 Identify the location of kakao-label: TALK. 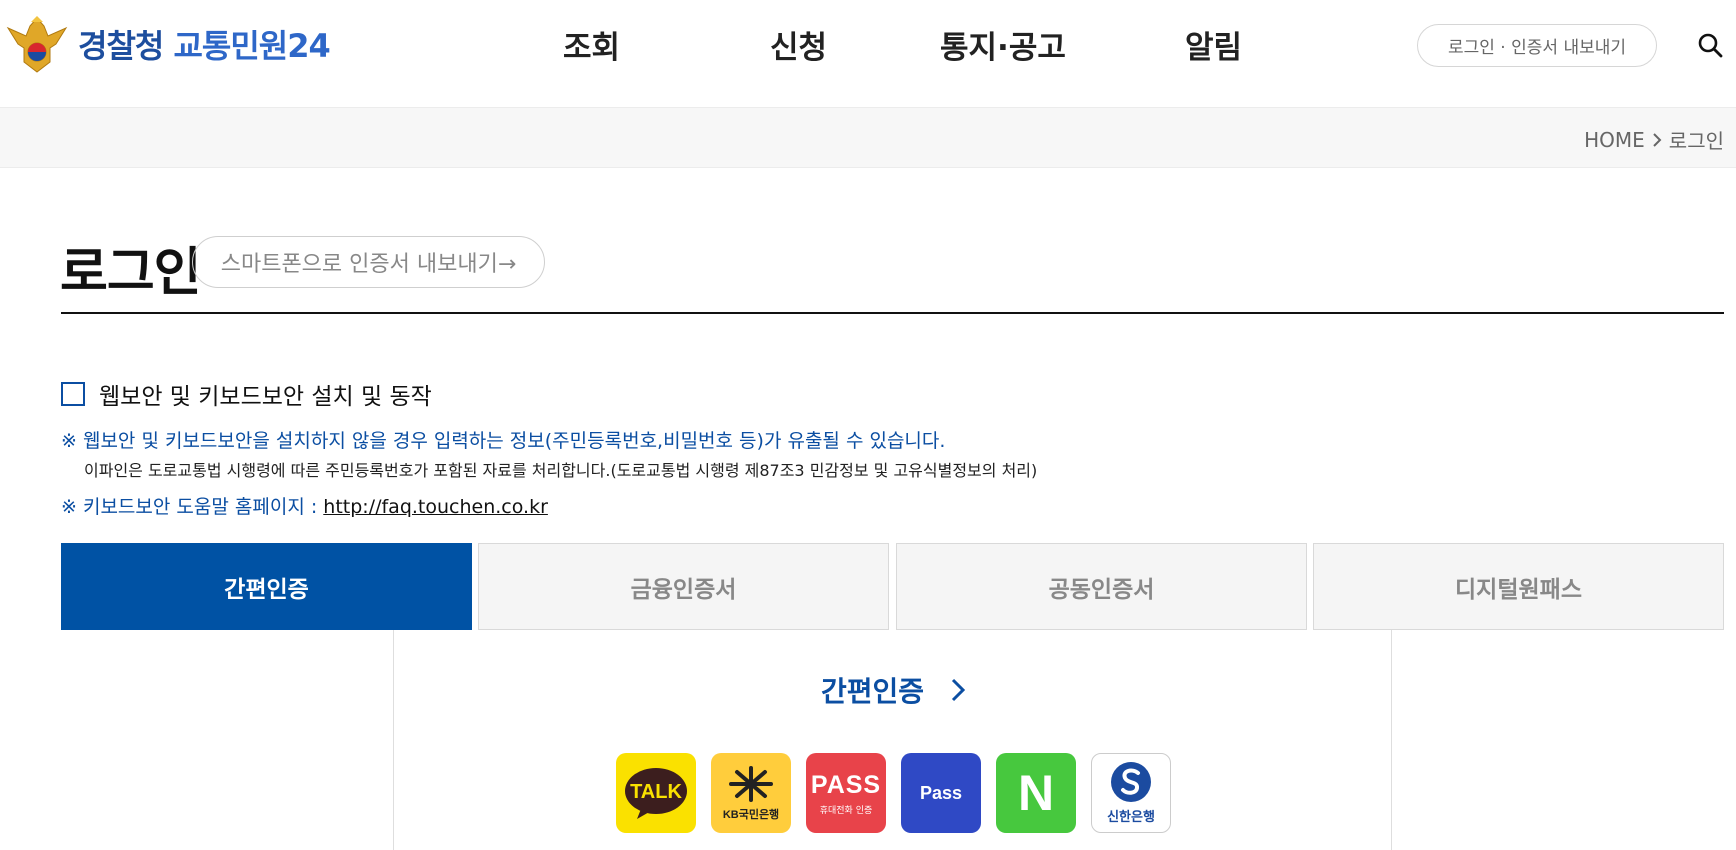
(656, 792).